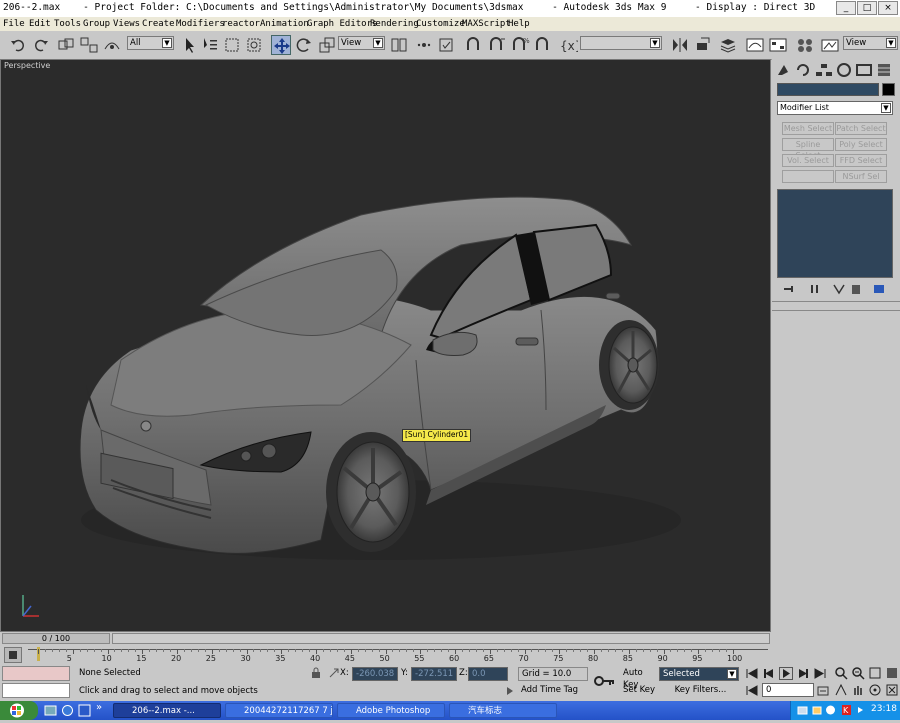 This screenshot has height=723, width=900. I want to click on window-crossing-icon, so click(254, 45).